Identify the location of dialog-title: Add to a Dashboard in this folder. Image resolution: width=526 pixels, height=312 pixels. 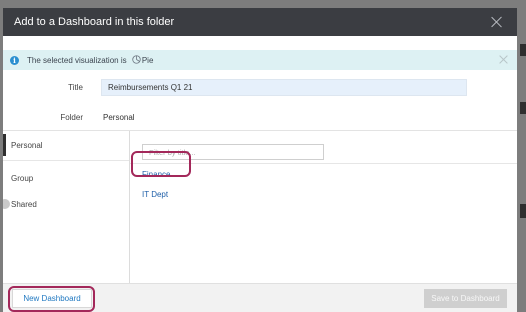
(94, 22).